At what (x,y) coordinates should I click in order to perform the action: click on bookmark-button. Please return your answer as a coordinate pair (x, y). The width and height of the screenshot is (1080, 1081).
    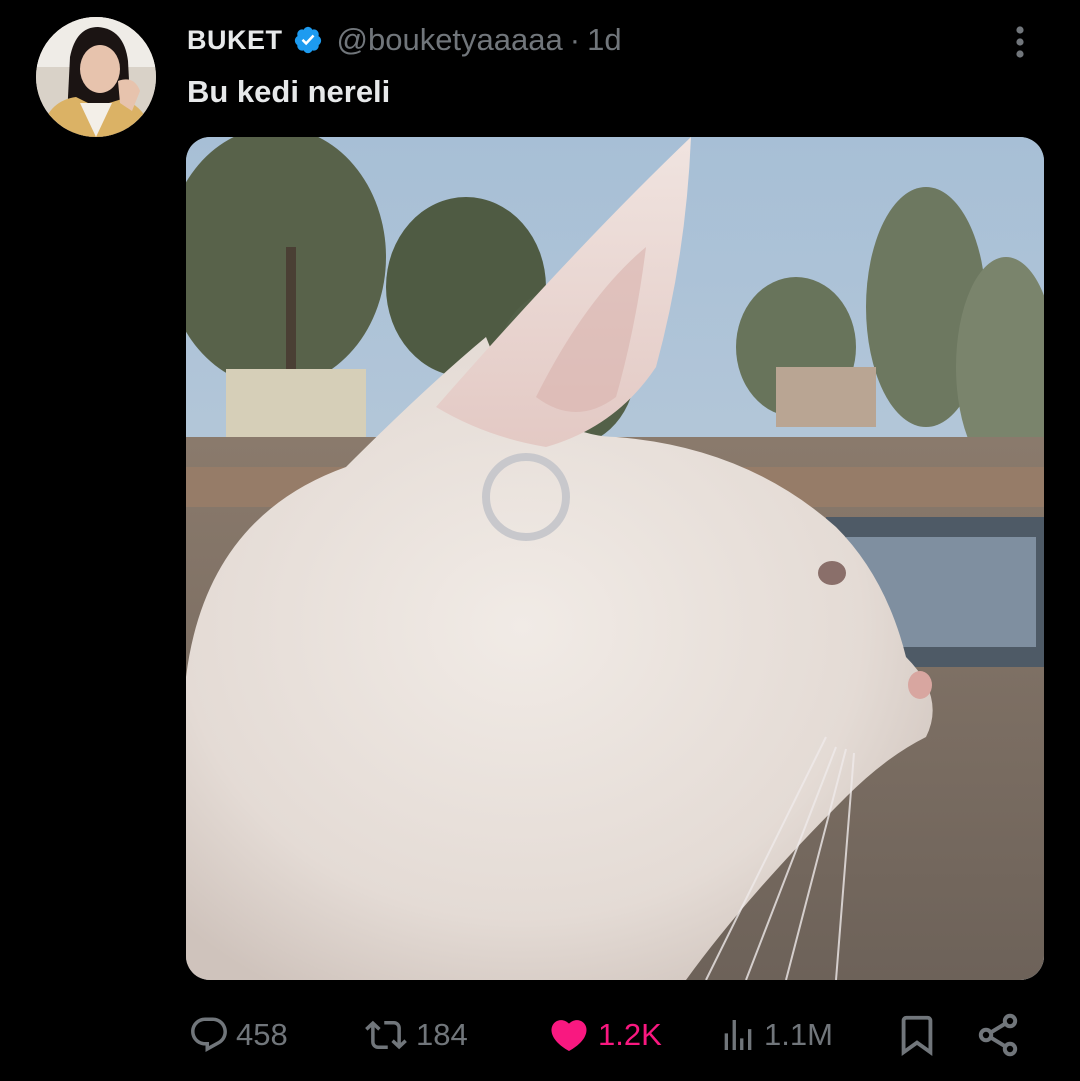
    Looking at the image, I should click on (917, 1035).